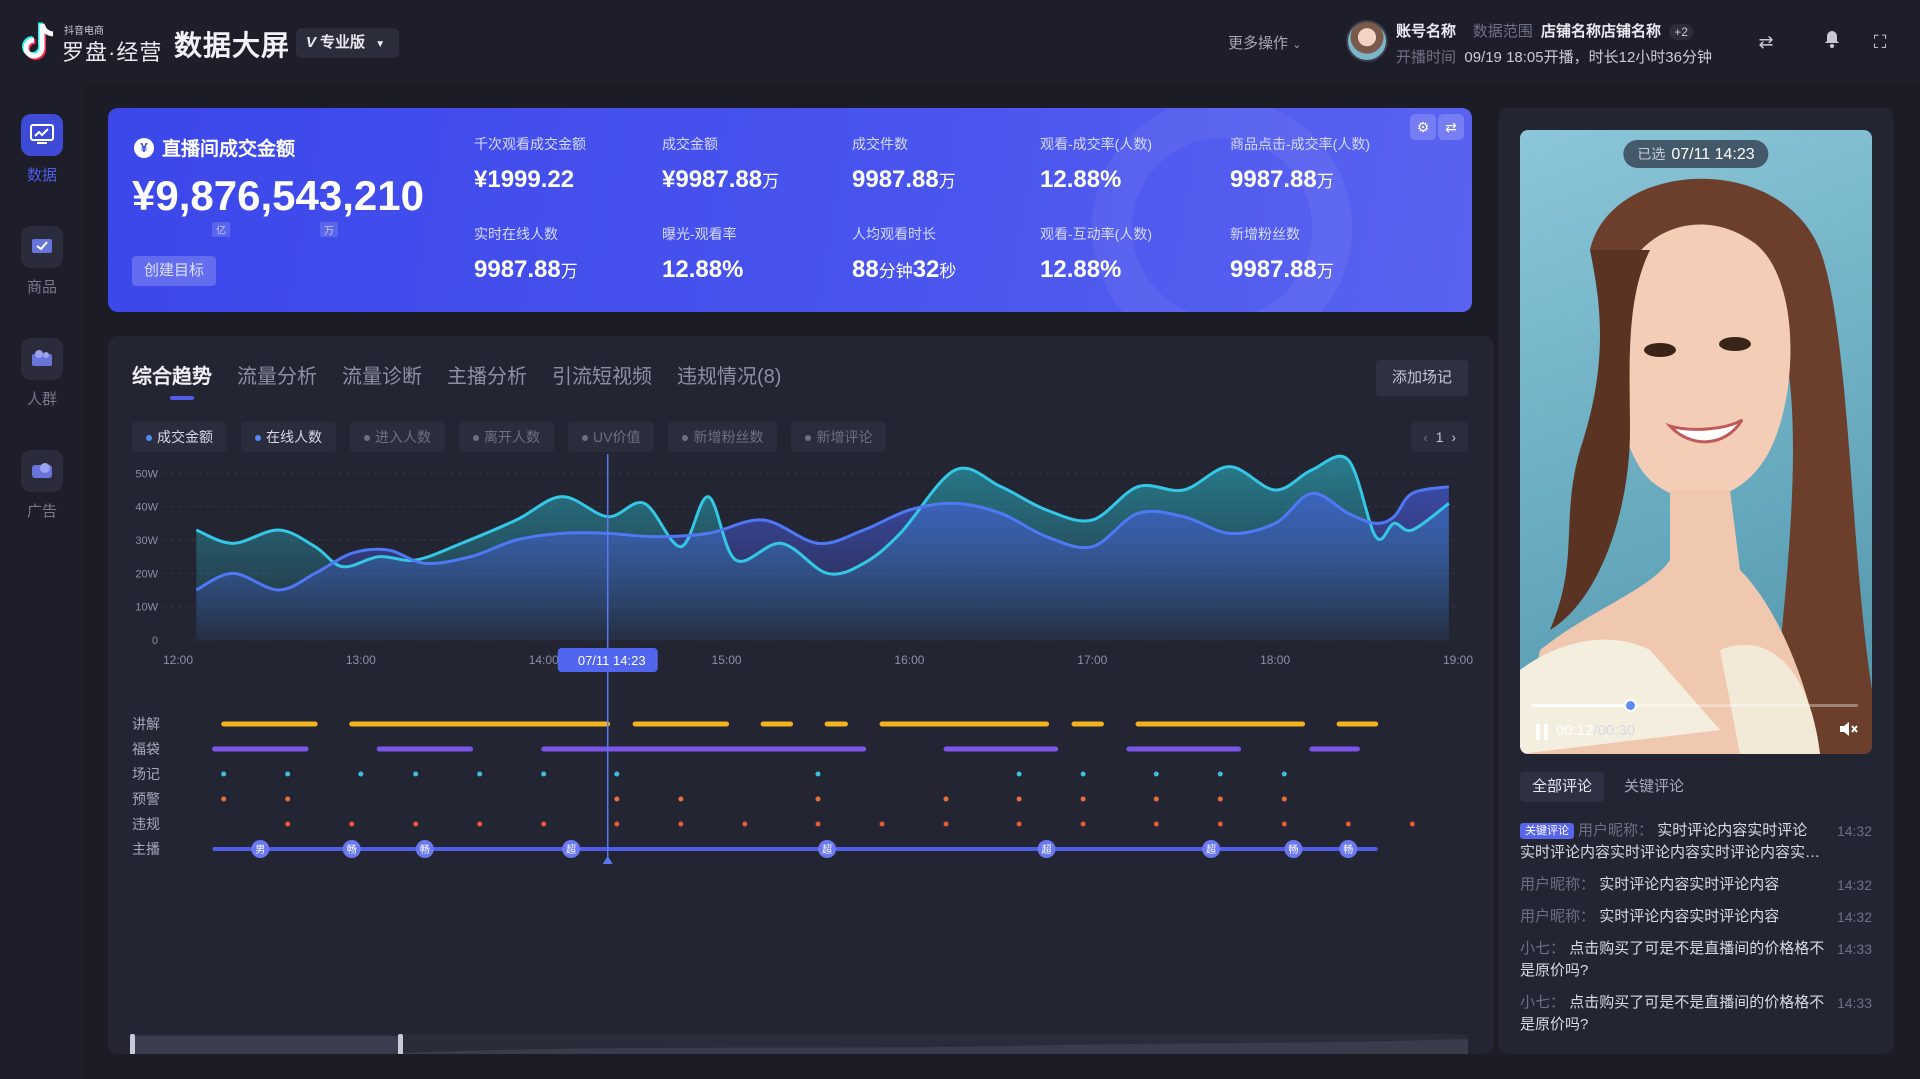  Describe the element at coordinates (112, 52) in the screenshot. I see `brand-name: 罗盘·经营` at that location.